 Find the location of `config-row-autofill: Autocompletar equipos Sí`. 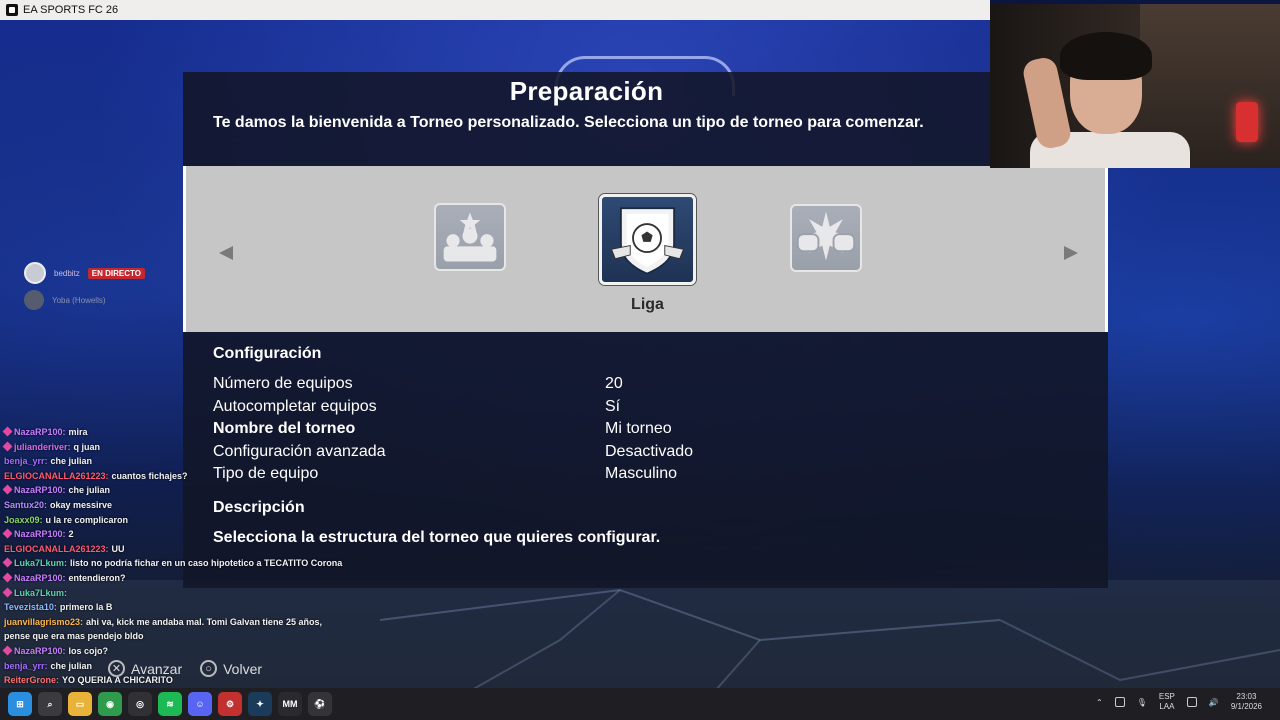

config-row-autofill: Autocompletar equipos Sí is located at coordinates (643, 409).